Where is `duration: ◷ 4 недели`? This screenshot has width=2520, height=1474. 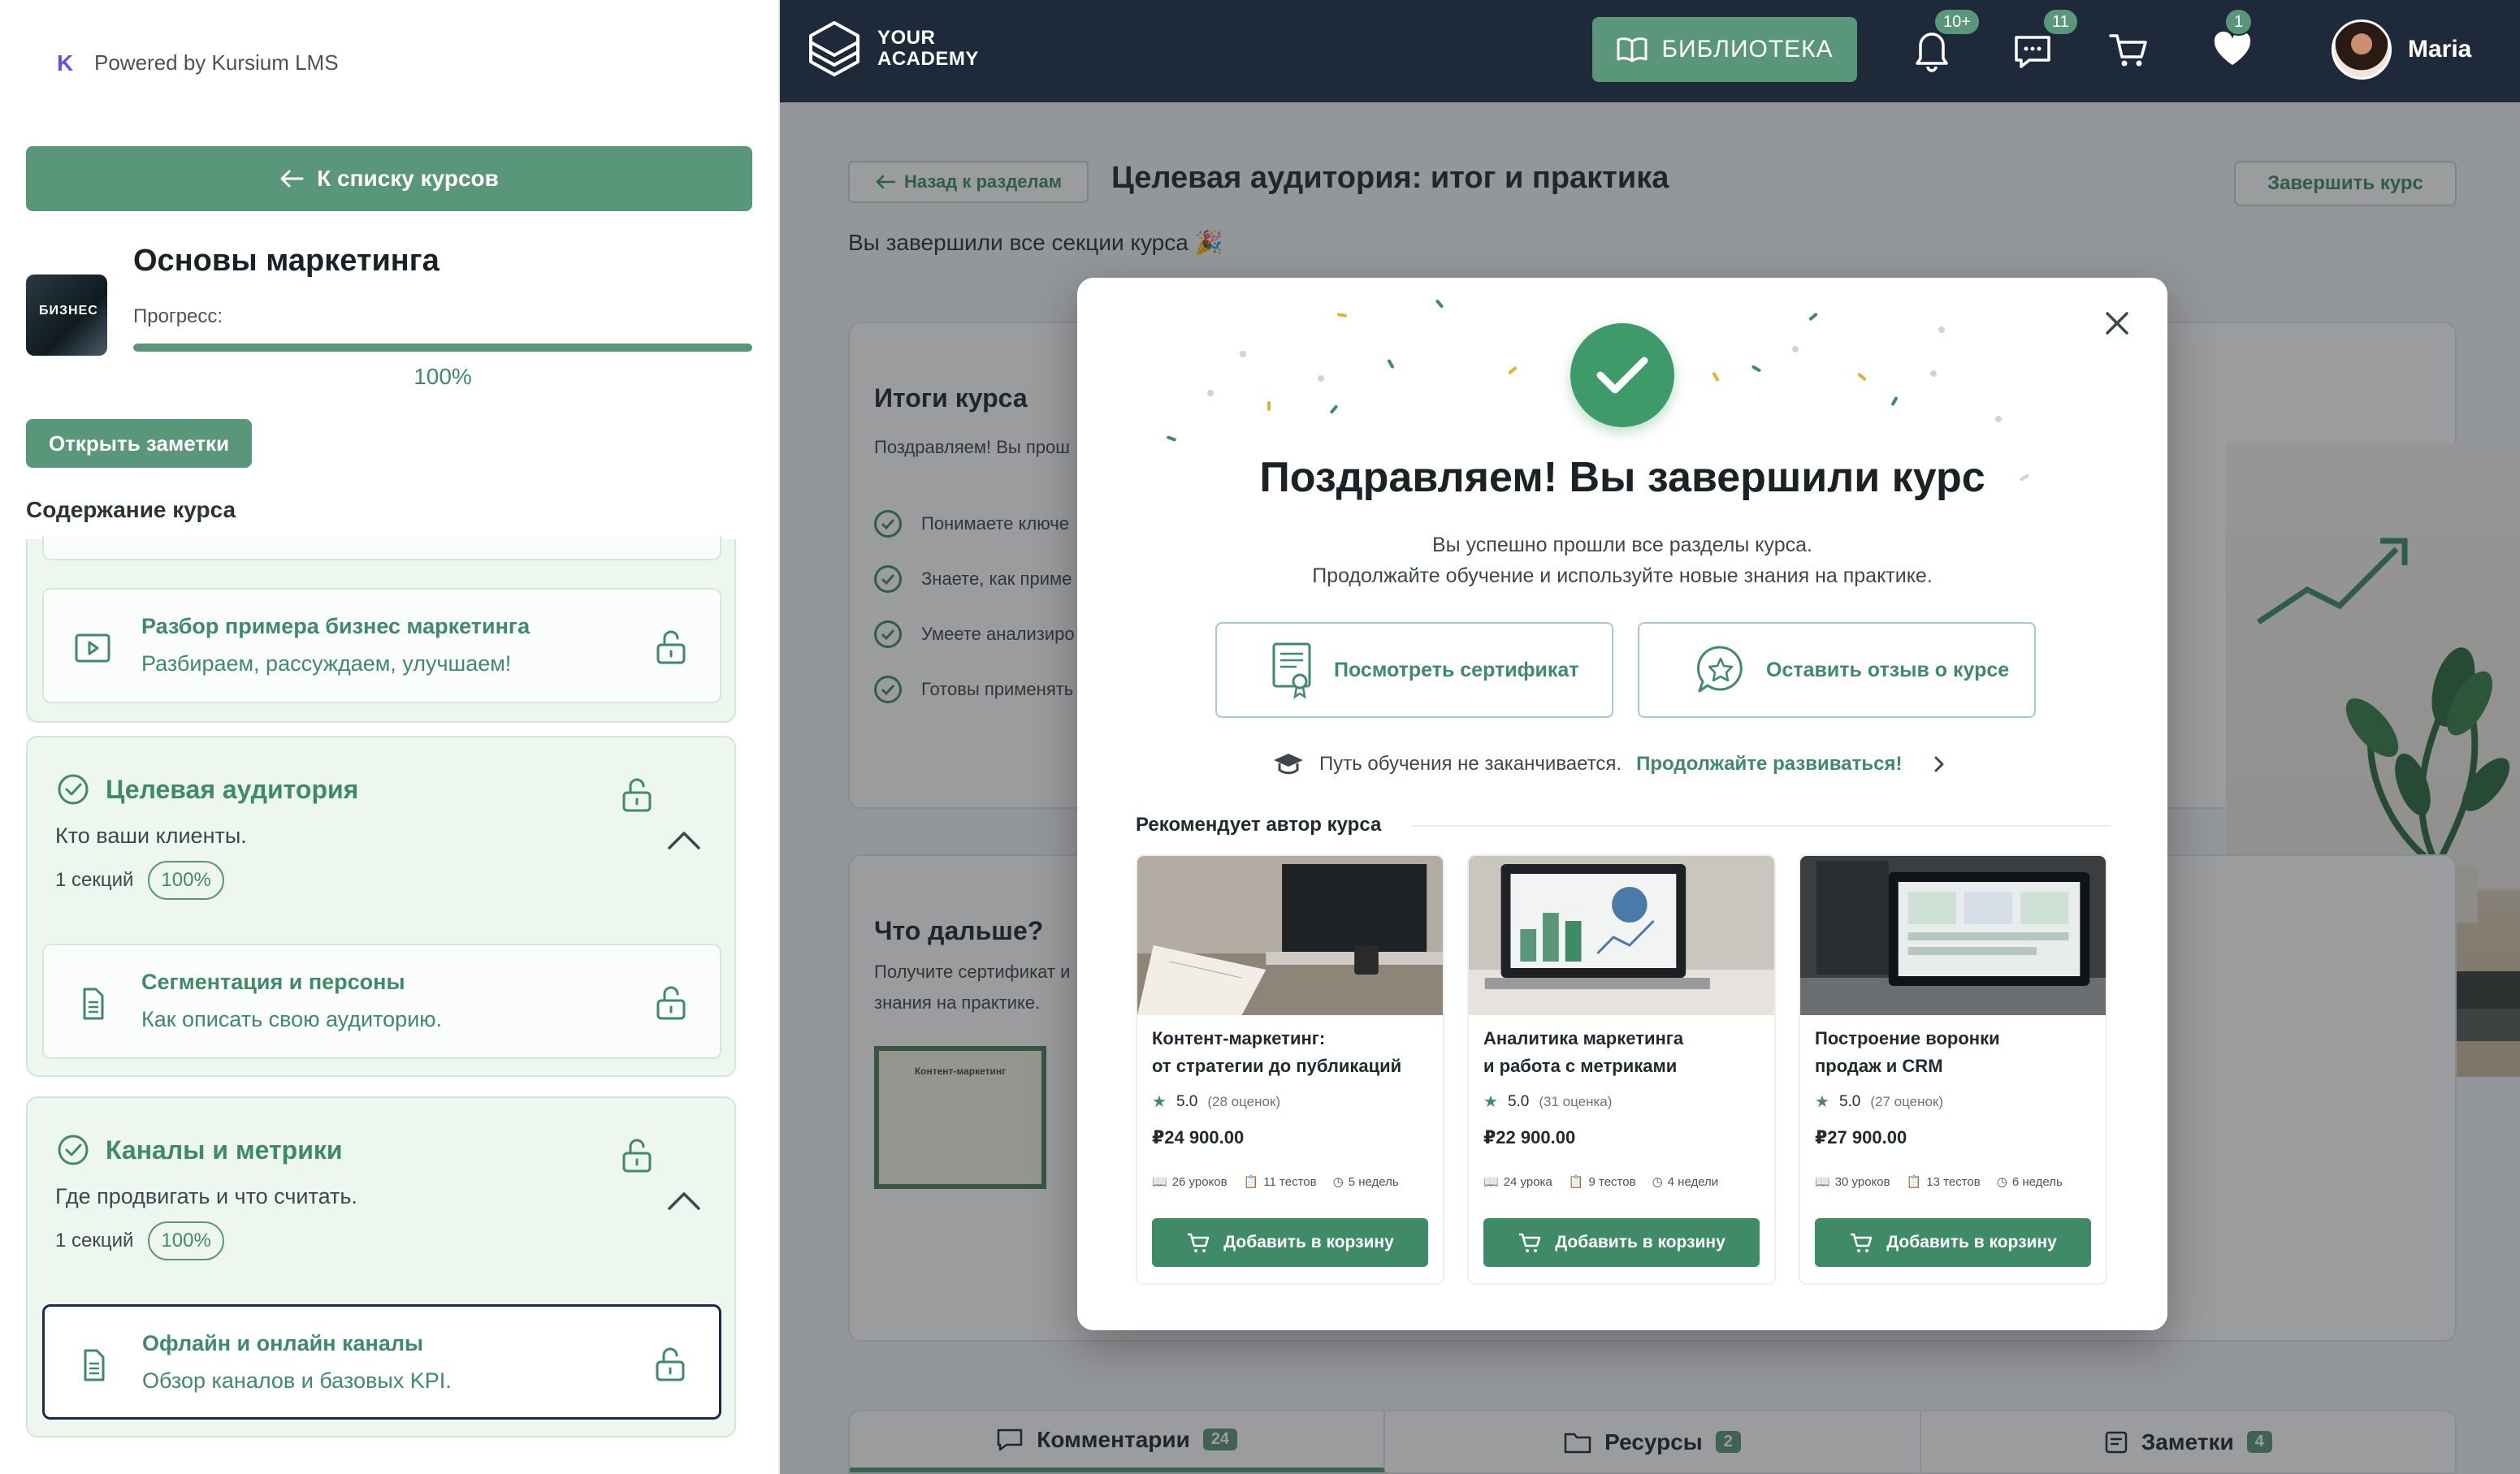
duration: ◷ 4 недели is located at coordinates (1686, 1182).